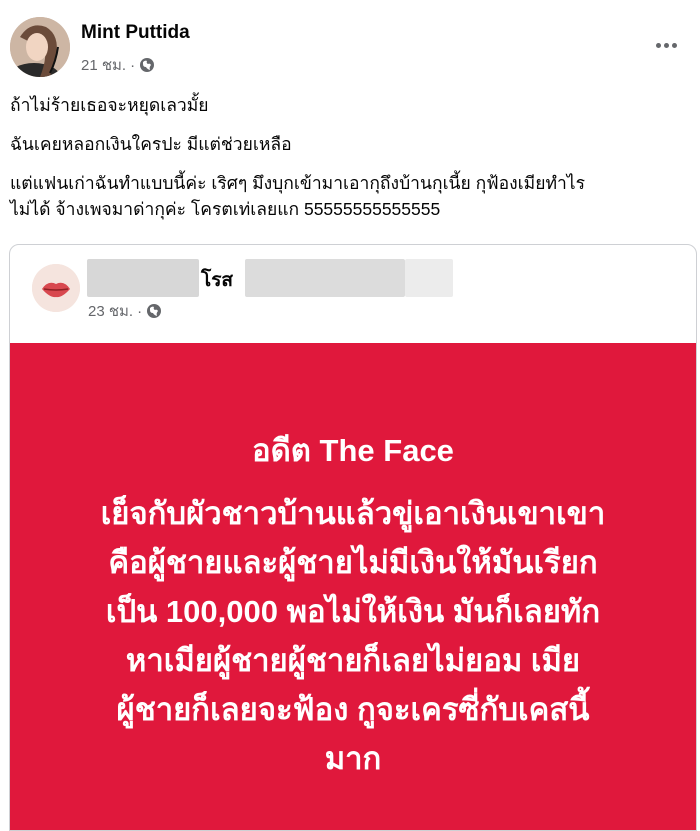 This screenshot has width=700, height=831. What do you see at coordinates (666, 45) in the screenshot?
I see `more-options-icon` at bounding box center [666, 45].